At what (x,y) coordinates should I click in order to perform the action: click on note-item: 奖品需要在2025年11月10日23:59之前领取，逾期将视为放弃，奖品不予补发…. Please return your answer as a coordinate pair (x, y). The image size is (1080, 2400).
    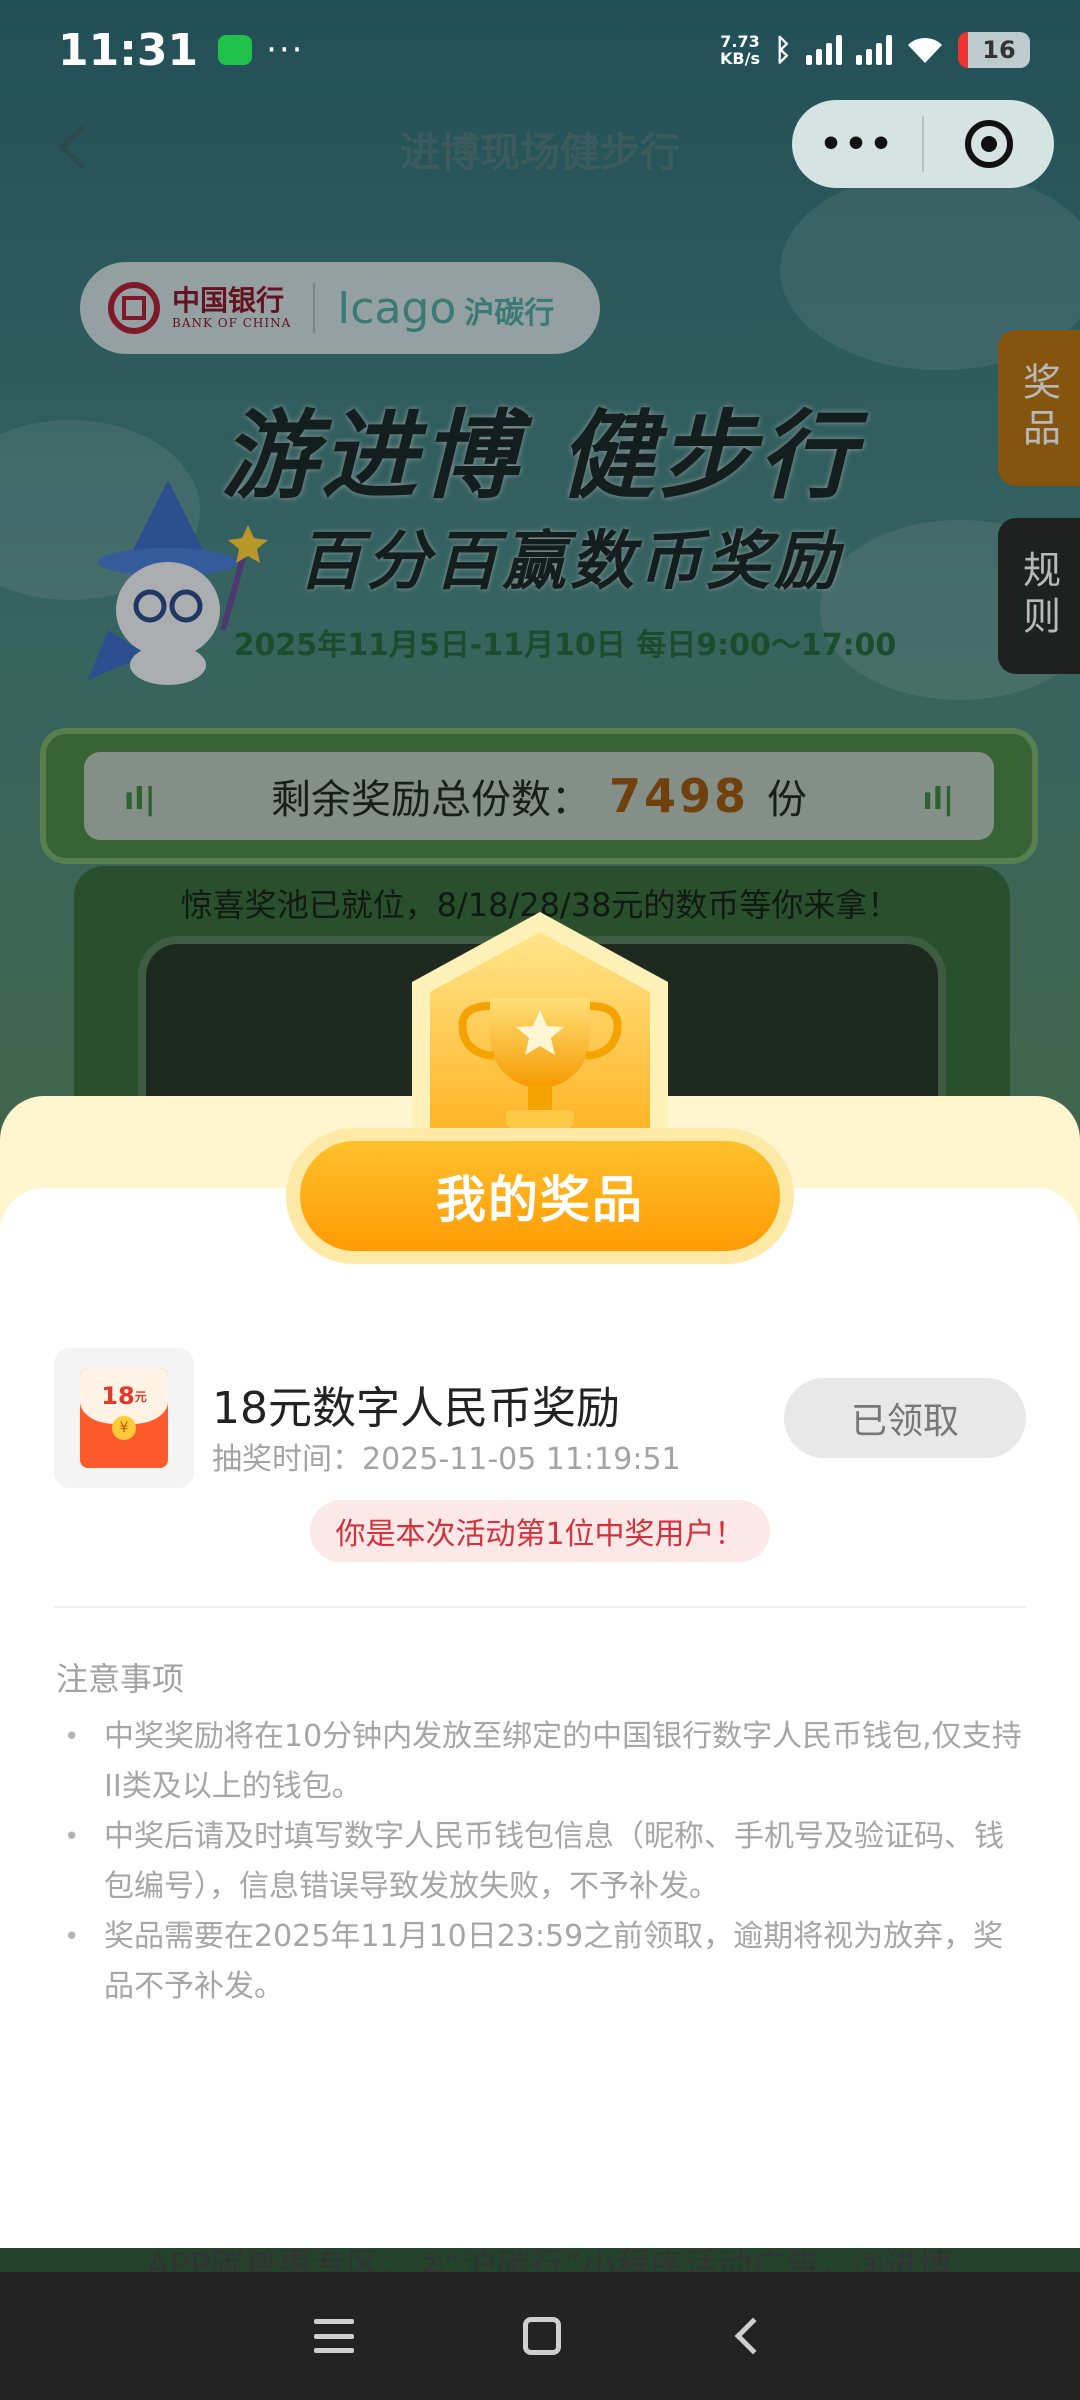
    Looking at the image, I should click on (541, 1962).